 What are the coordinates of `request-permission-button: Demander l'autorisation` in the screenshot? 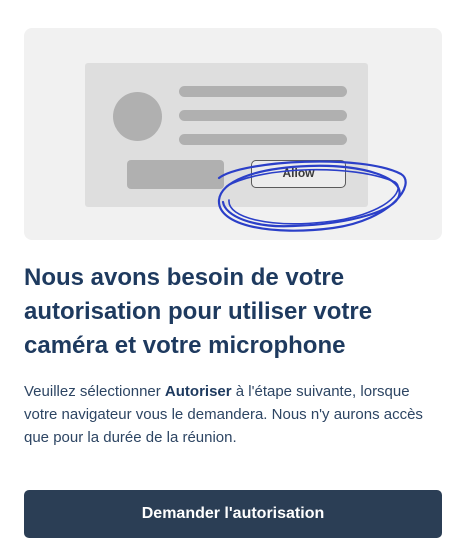 It's located at (233, 514).